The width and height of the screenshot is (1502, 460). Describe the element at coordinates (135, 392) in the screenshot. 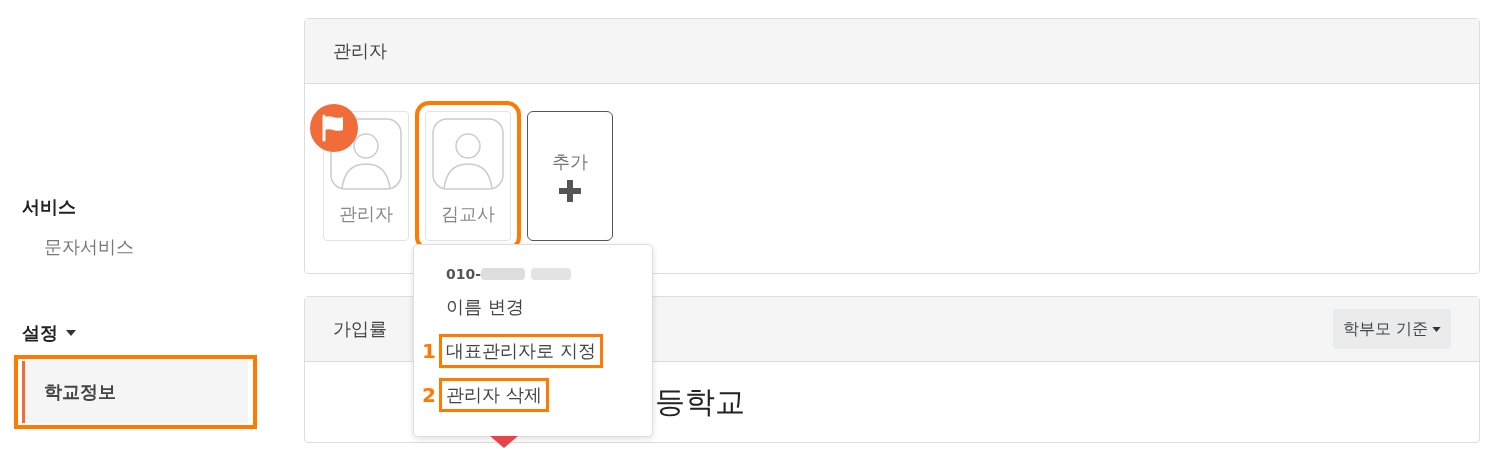

I see `sidebar-item: 학교정보` at that location.